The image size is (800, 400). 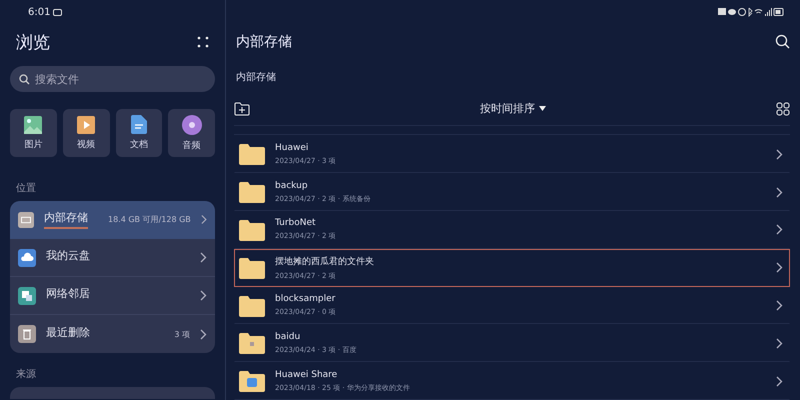 I want to click on music-icon, so click(x=192, y=124).